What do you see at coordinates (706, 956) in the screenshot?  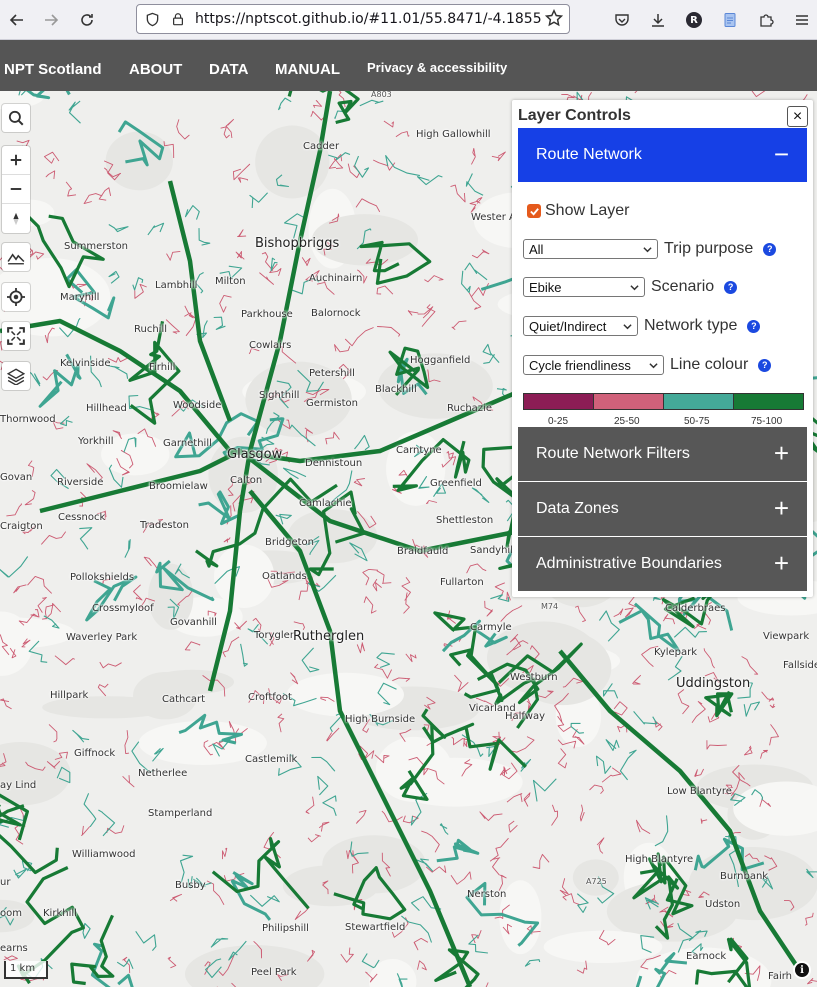 I see `place-label: Earnock` at bounding box center [706, 956].